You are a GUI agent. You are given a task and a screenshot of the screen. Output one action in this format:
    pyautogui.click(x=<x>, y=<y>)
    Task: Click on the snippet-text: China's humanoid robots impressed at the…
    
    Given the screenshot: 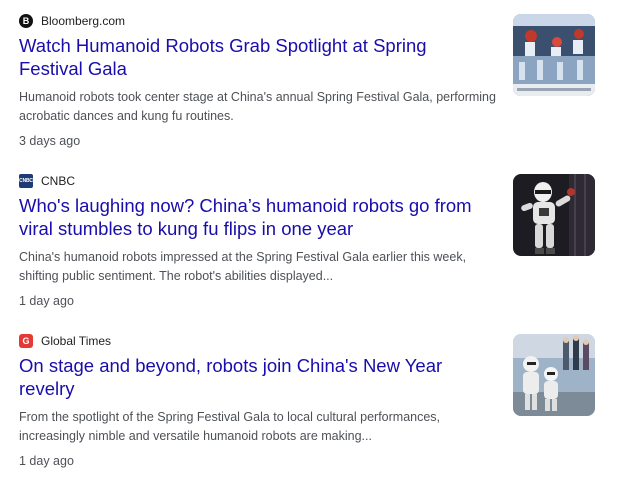 What is the action you would take?
    pyautogui.click(x=243, y=266)
    